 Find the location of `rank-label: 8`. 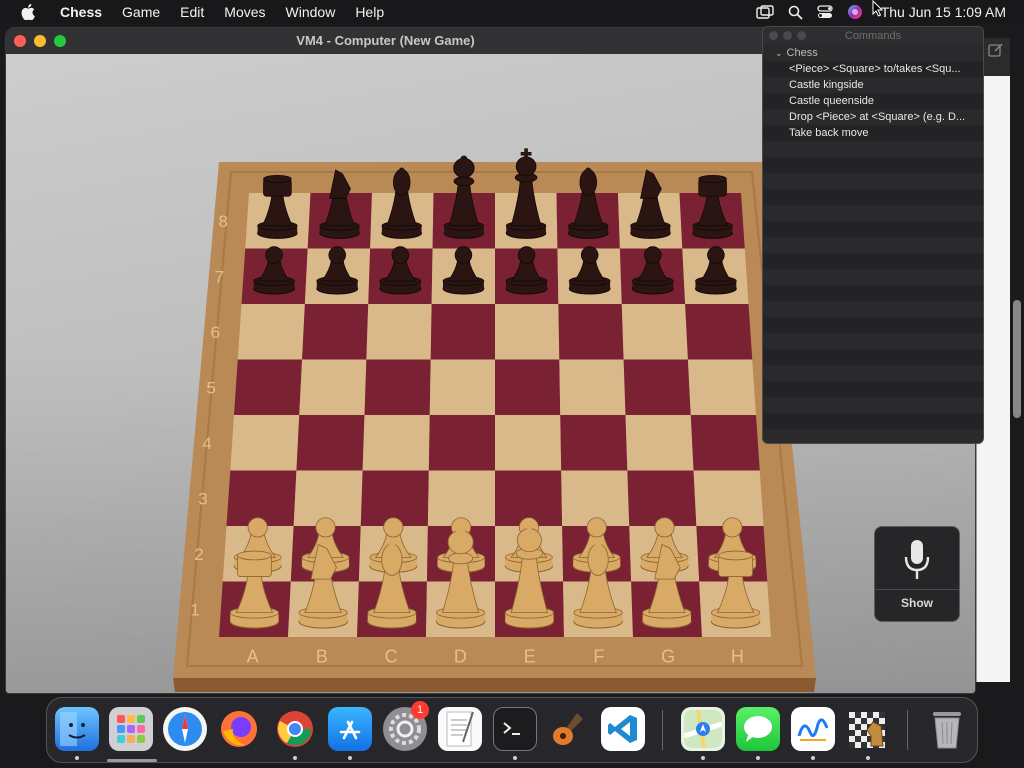

rank-label: 8 is located at coordinates (223, 221).